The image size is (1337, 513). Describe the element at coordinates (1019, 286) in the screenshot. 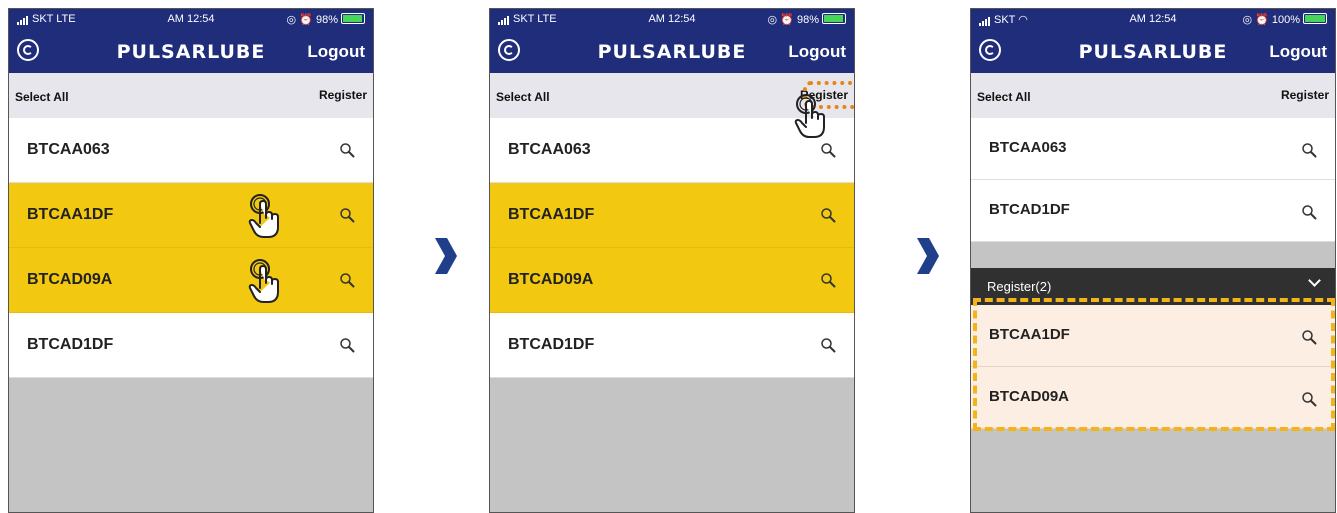

I see `register-section-title: Register(2)` at that location.